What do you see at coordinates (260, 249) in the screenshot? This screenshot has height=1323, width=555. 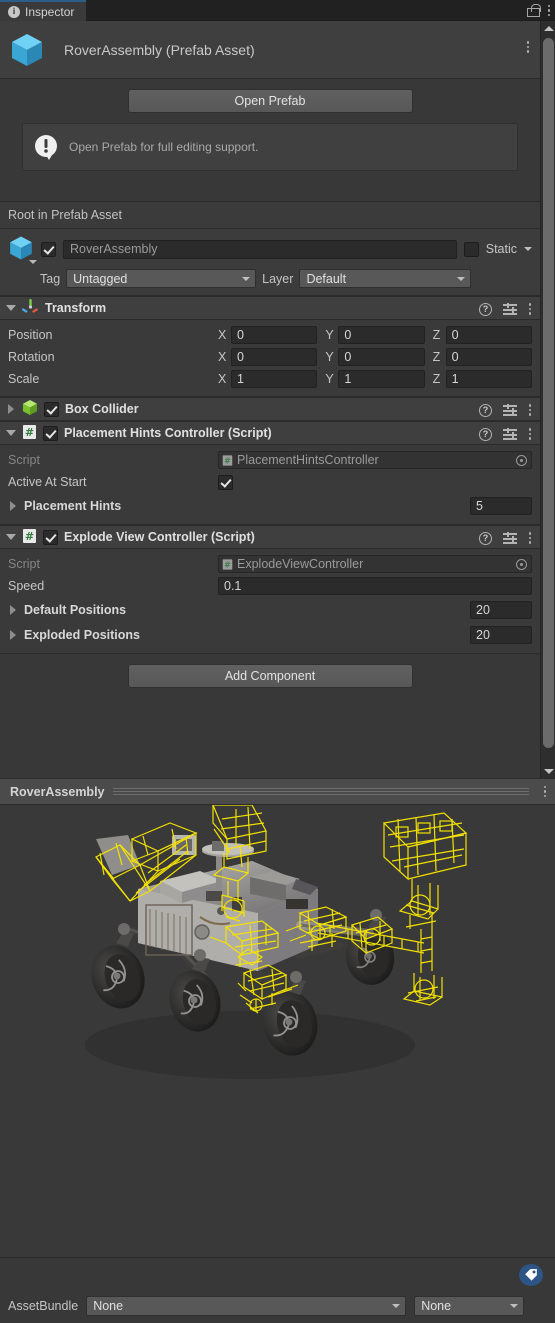 I see `game-object-name-input: RoverAssembly` at bounding box center [260, 249].